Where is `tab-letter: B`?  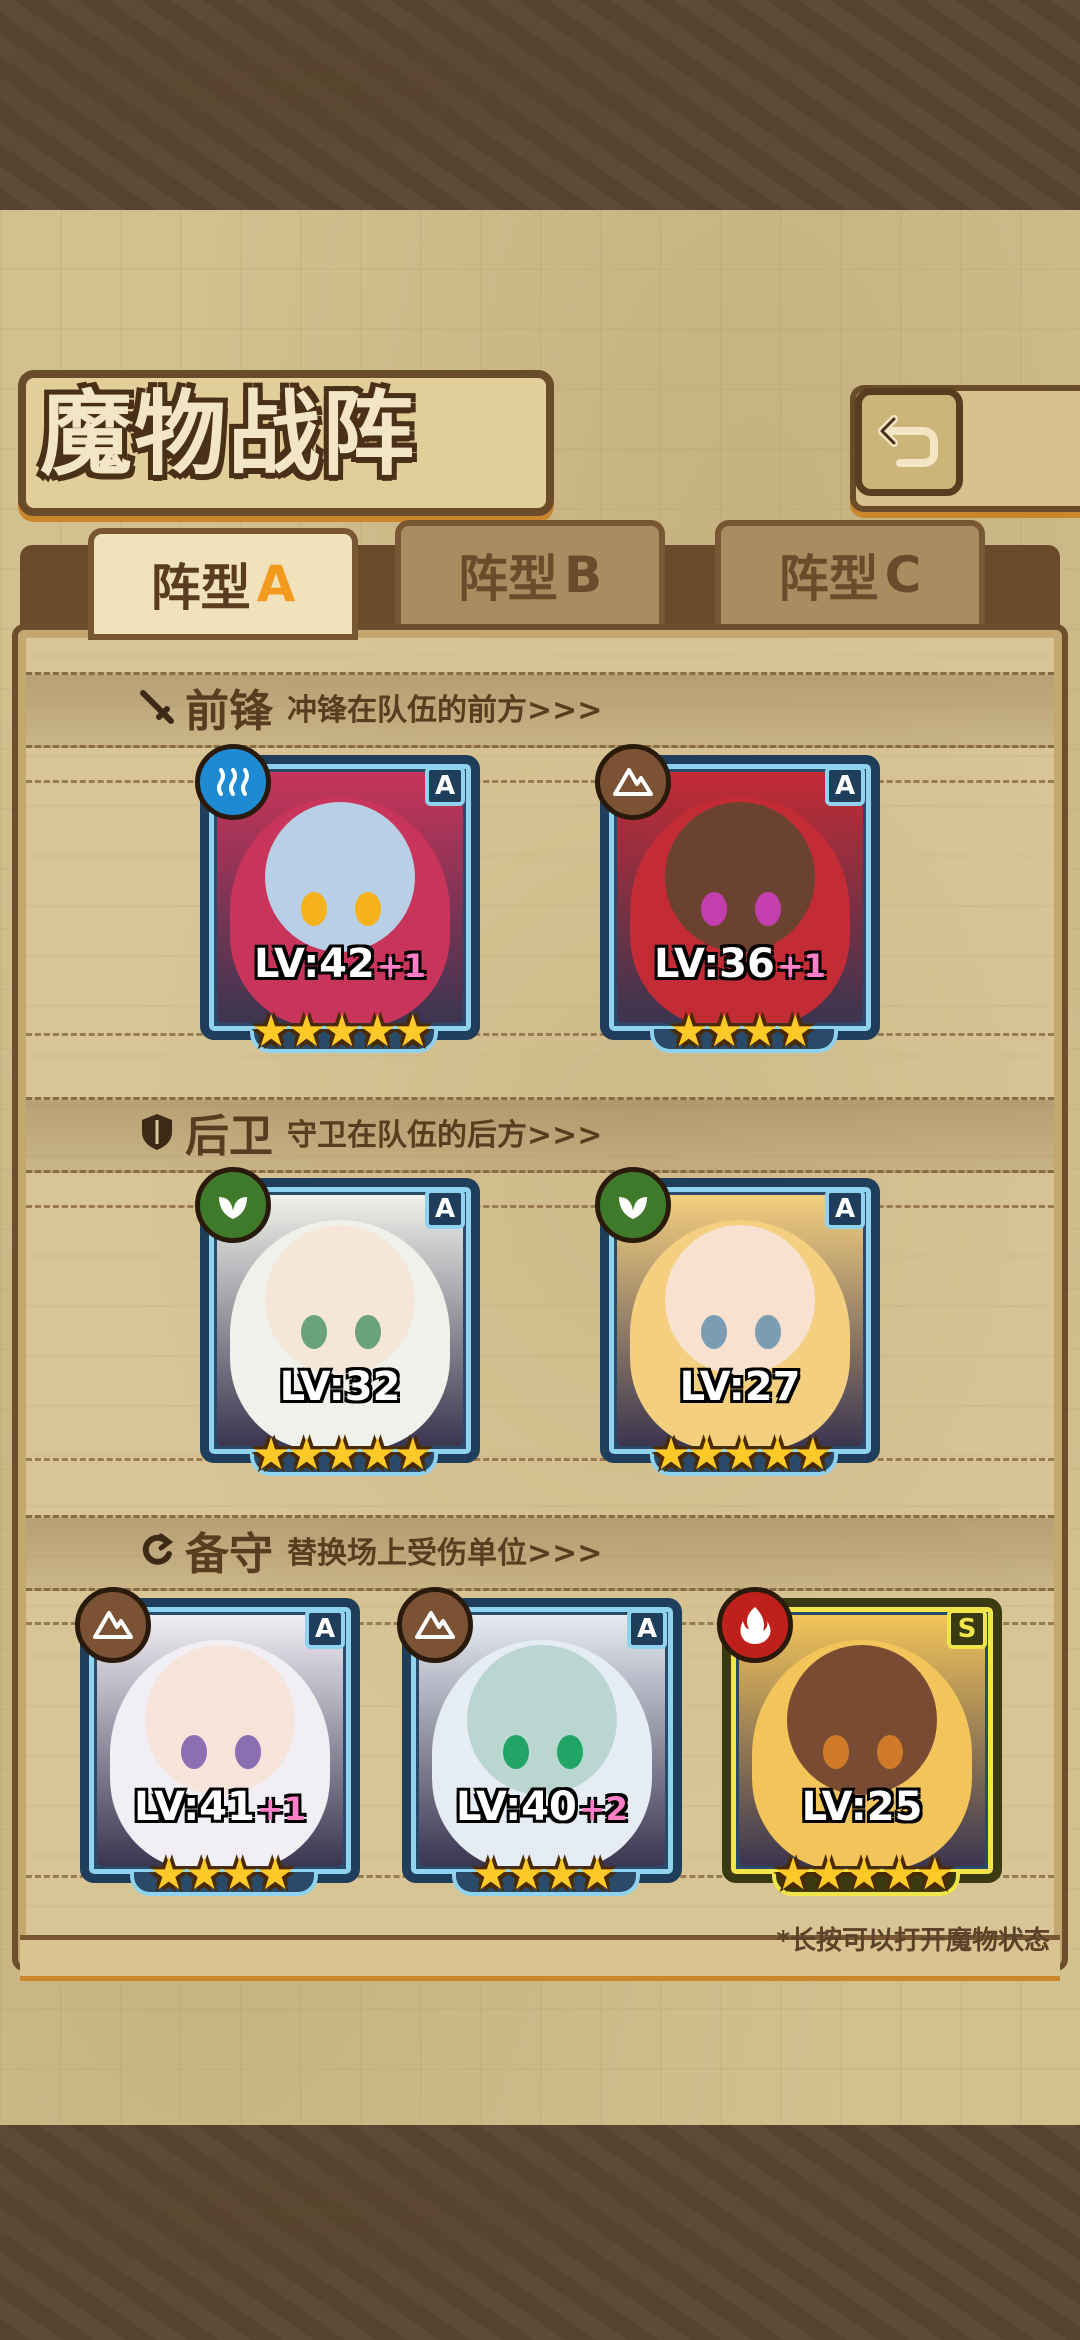 tab-letter: B is located at coordinates (583, 575).